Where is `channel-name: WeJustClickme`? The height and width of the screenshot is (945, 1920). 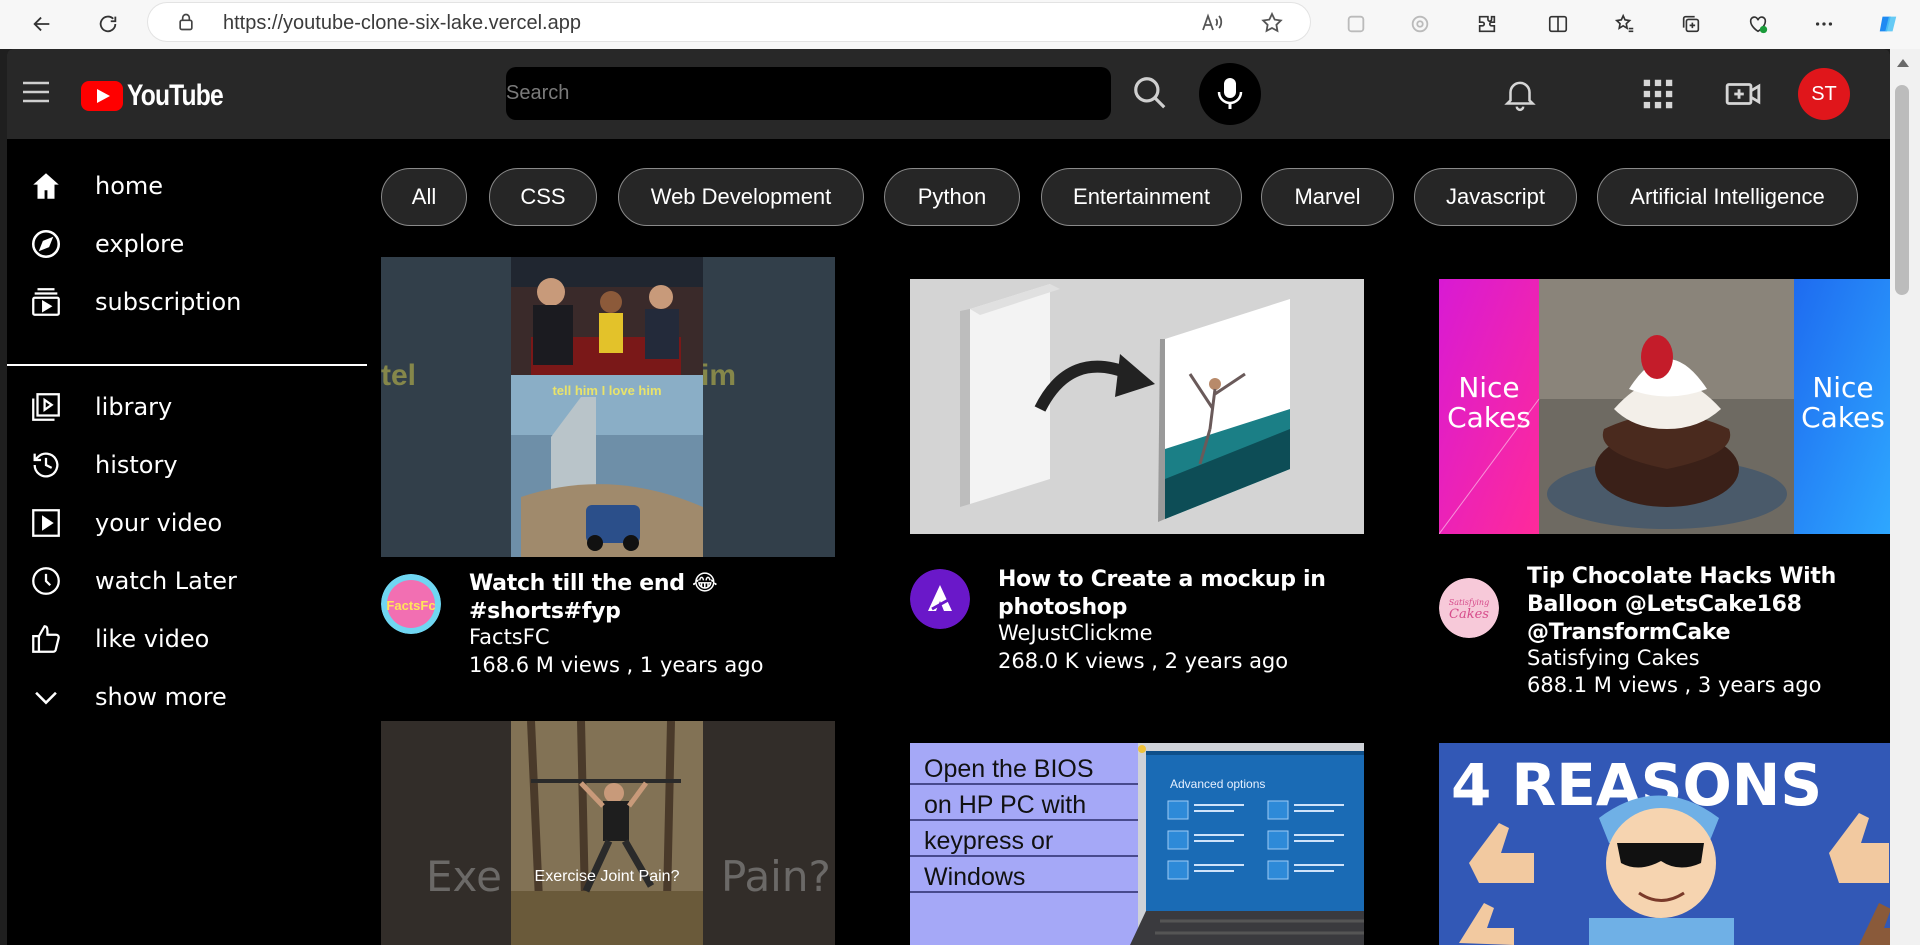 channel-name: WeJustClickme is located at coordinates (1075, 633).